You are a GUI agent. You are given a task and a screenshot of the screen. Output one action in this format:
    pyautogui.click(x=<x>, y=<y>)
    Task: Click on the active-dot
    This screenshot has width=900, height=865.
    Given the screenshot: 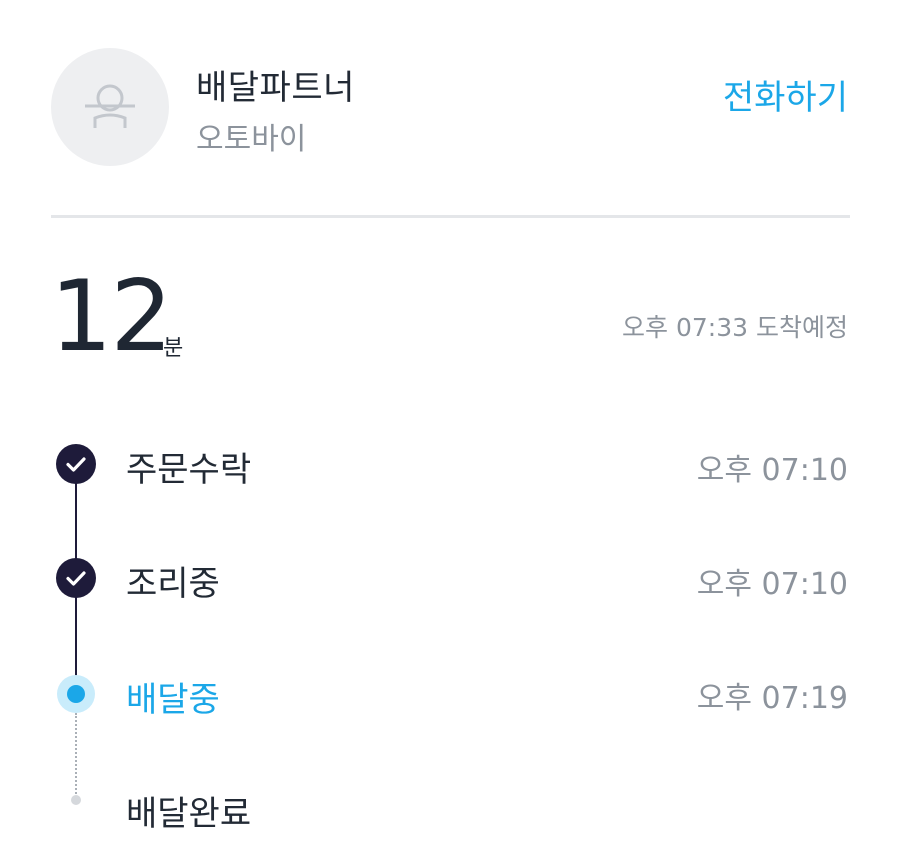 What is the action you would take?
    pyautogui.click(x=76, y=694)
    